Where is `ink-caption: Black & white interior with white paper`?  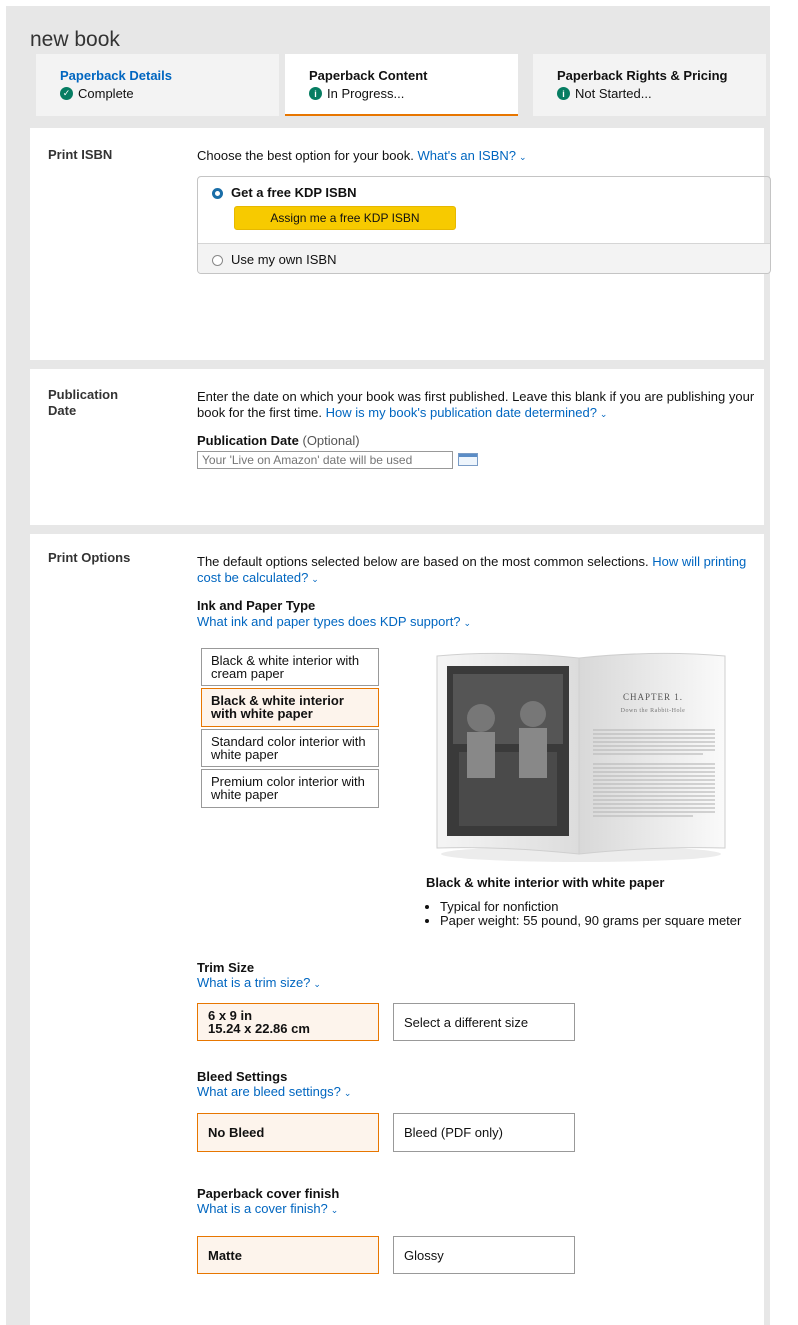 ink-caption: Black & white interior with white paper is located at coordinates (545, 882).